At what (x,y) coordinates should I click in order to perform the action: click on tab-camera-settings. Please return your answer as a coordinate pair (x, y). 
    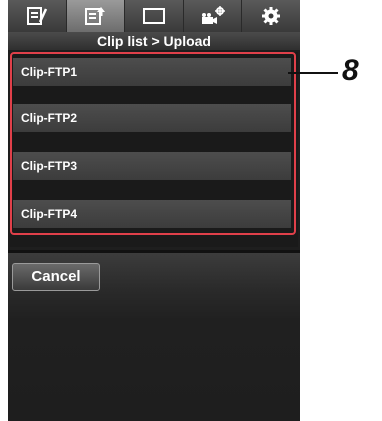
    Looking at the image, I should click on (213, 16).